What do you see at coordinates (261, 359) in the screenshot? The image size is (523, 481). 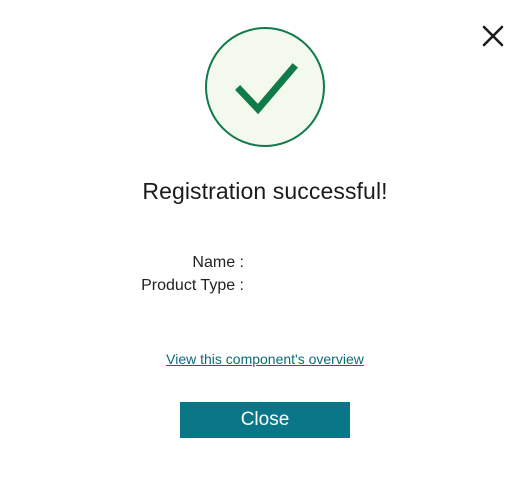 I see `component-overview-link: View this component's overview` at bounding box center [261, 359].